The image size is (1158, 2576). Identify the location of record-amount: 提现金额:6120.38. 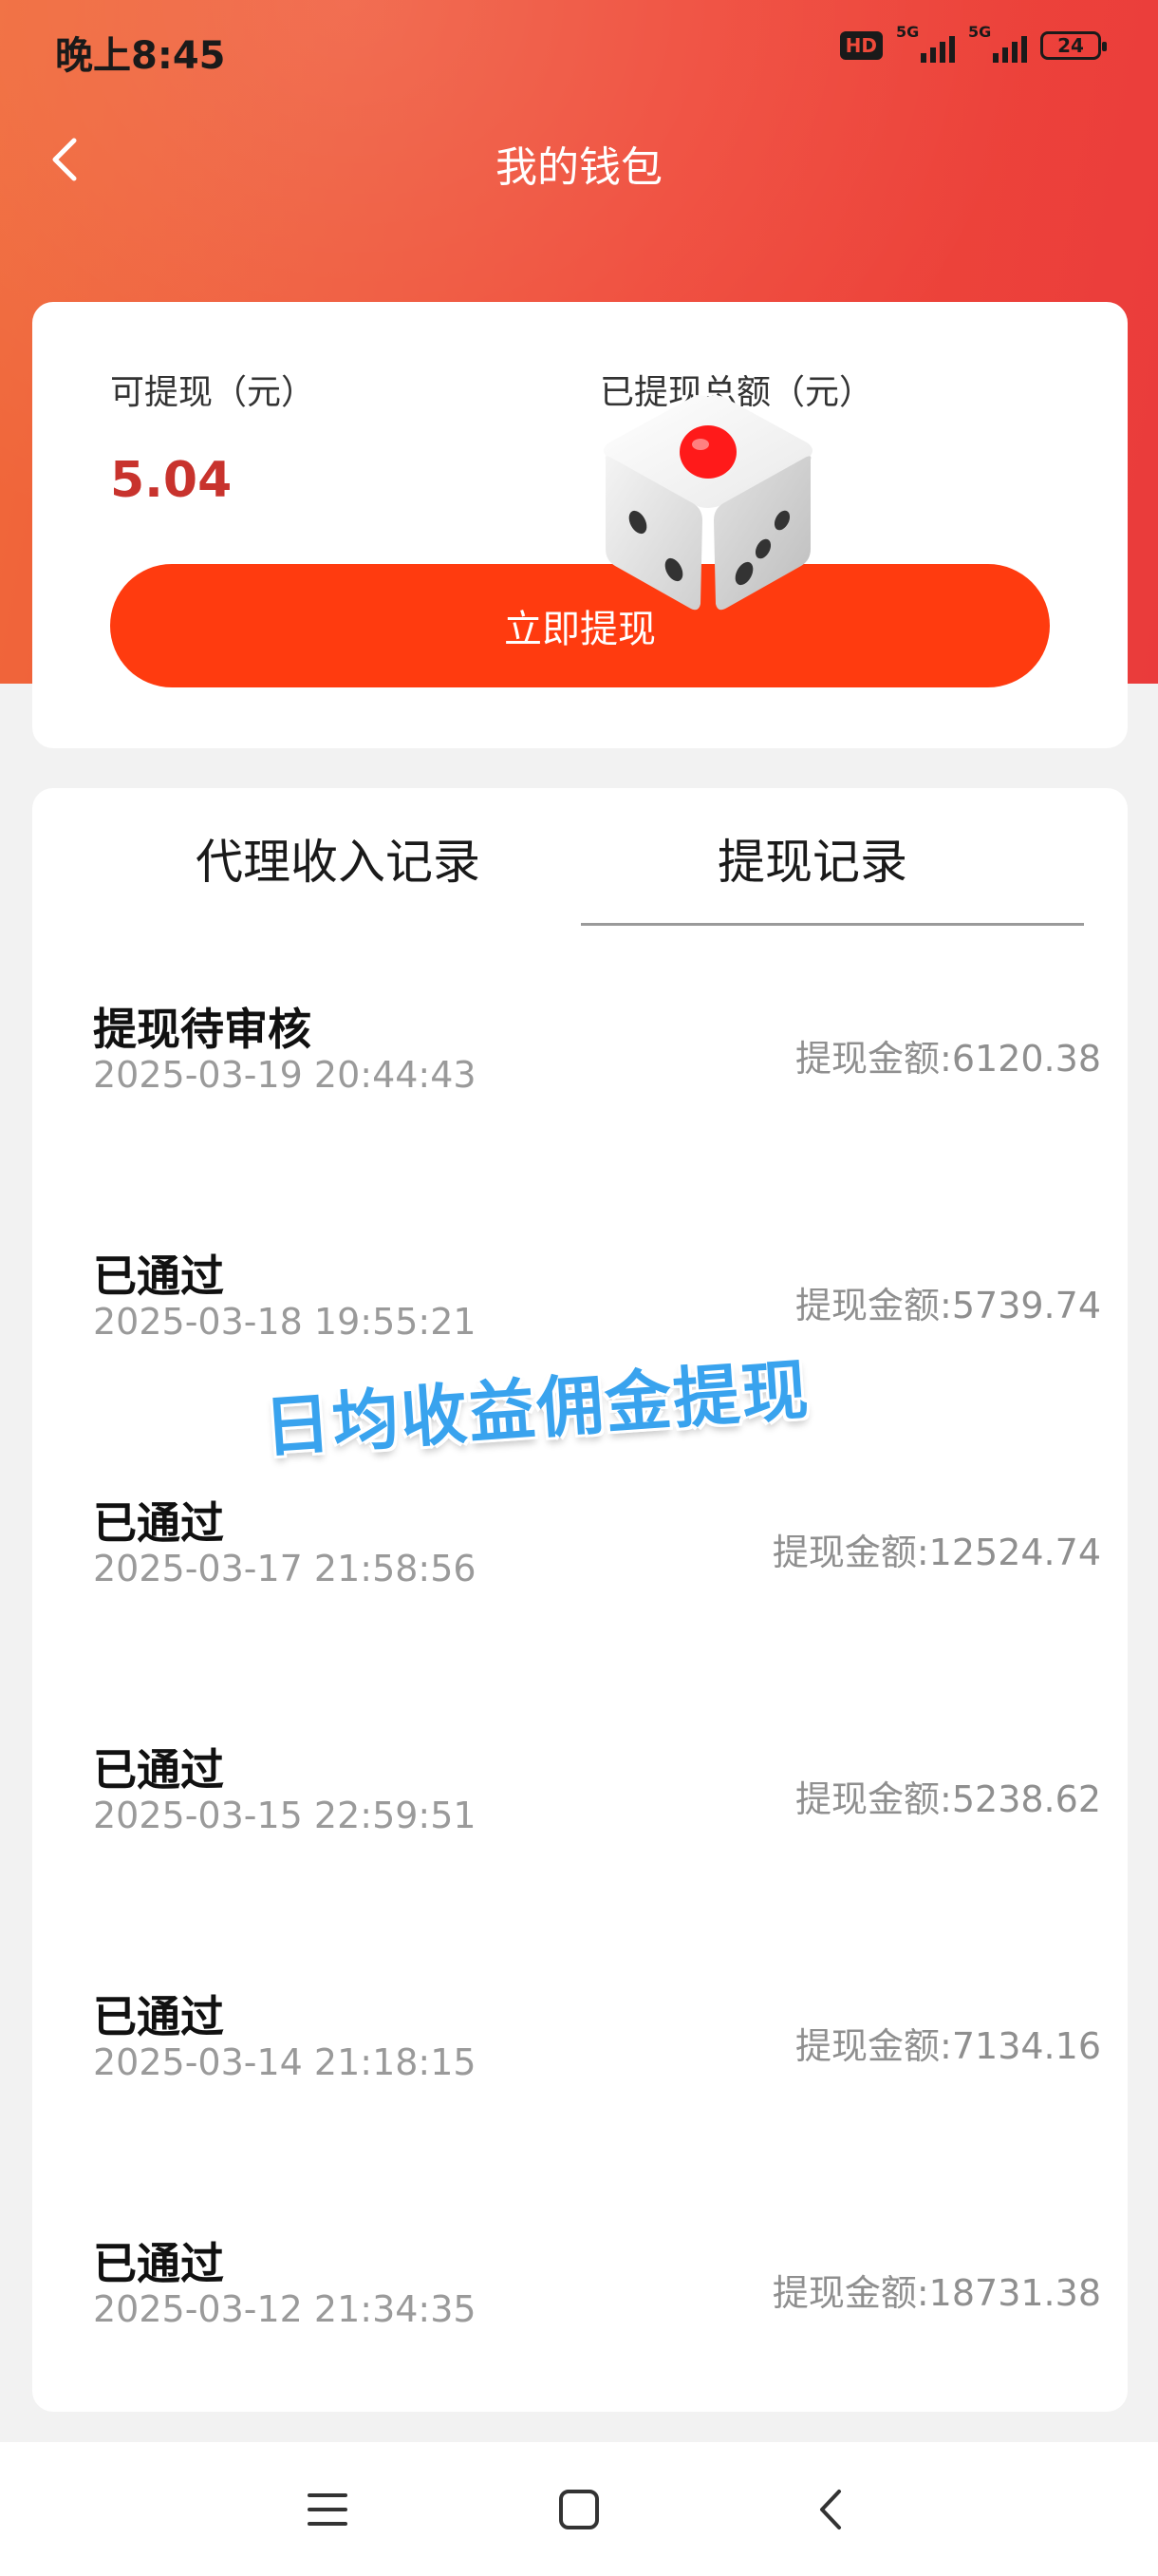
(948, 1059).